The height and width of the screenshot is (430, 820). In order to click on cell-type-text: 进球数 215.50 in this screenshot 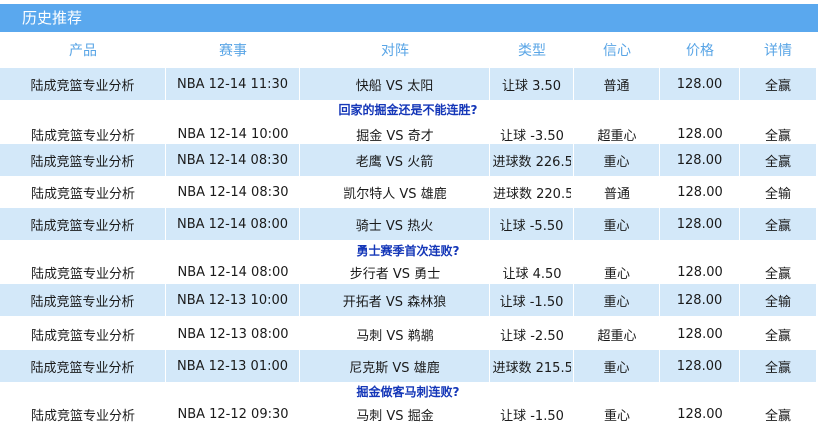, I will do `click(531, 368)`.